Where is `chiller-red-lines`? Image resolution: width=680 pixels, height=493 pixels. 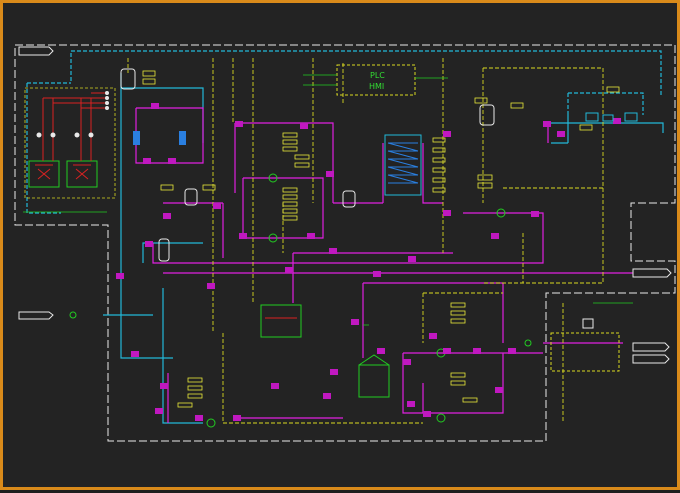
chiller-red-lines is located at coordinates (71, 136).